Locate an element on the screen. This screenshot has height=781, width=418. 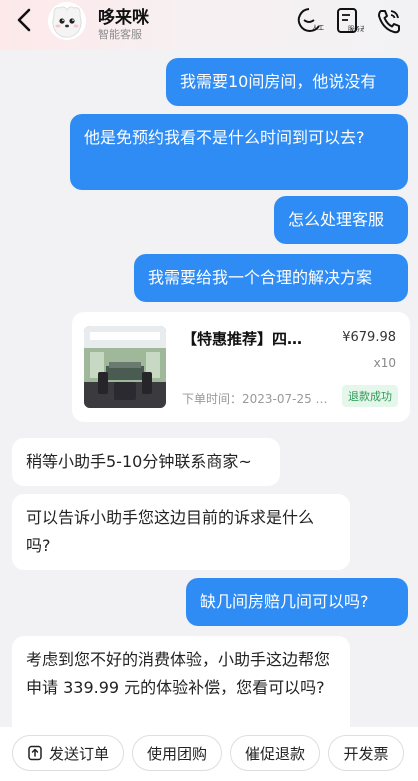
human-service-label: 人工客服 is located at coordinates (318, 28).